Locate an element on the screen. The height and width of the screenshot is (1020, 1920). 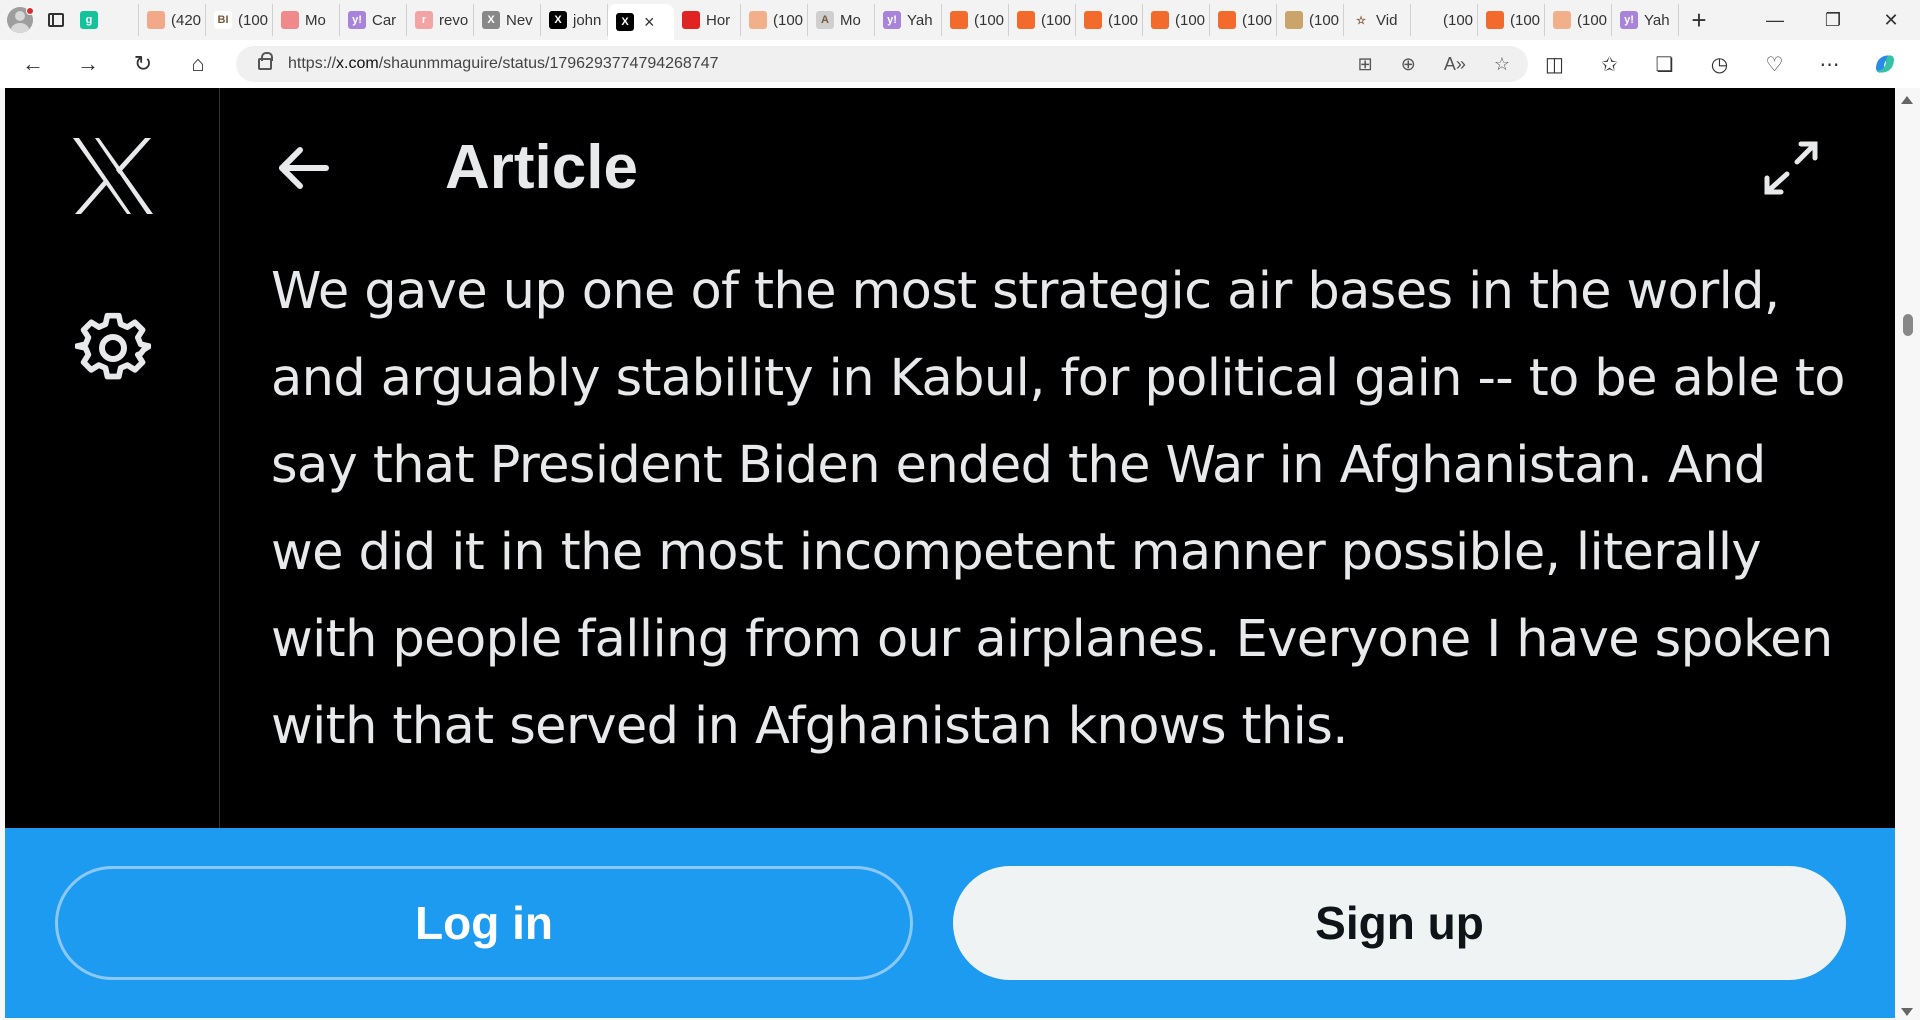
collections-icon: ❏ is located at coordinates (1664, 64).